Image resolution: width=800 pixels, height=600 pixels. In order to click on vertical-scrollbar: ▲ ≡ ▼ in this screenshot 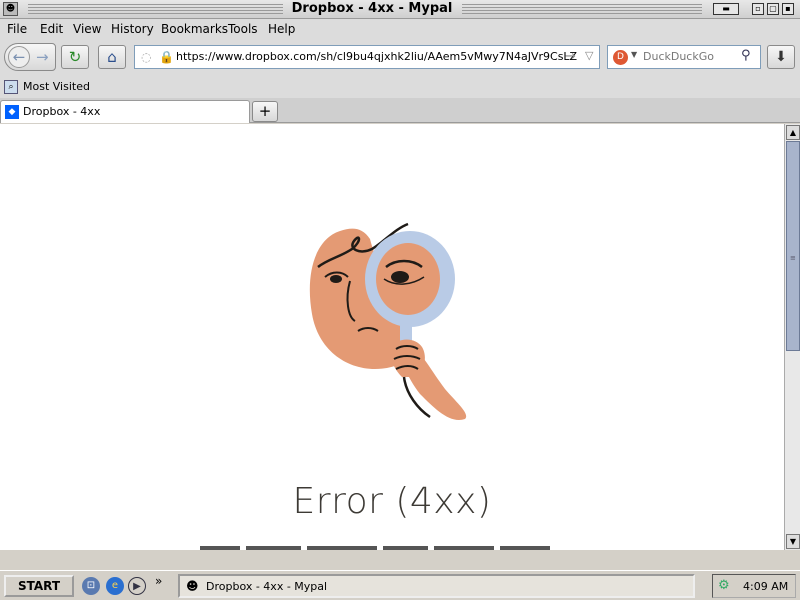, I will do `click(792, 337)`.